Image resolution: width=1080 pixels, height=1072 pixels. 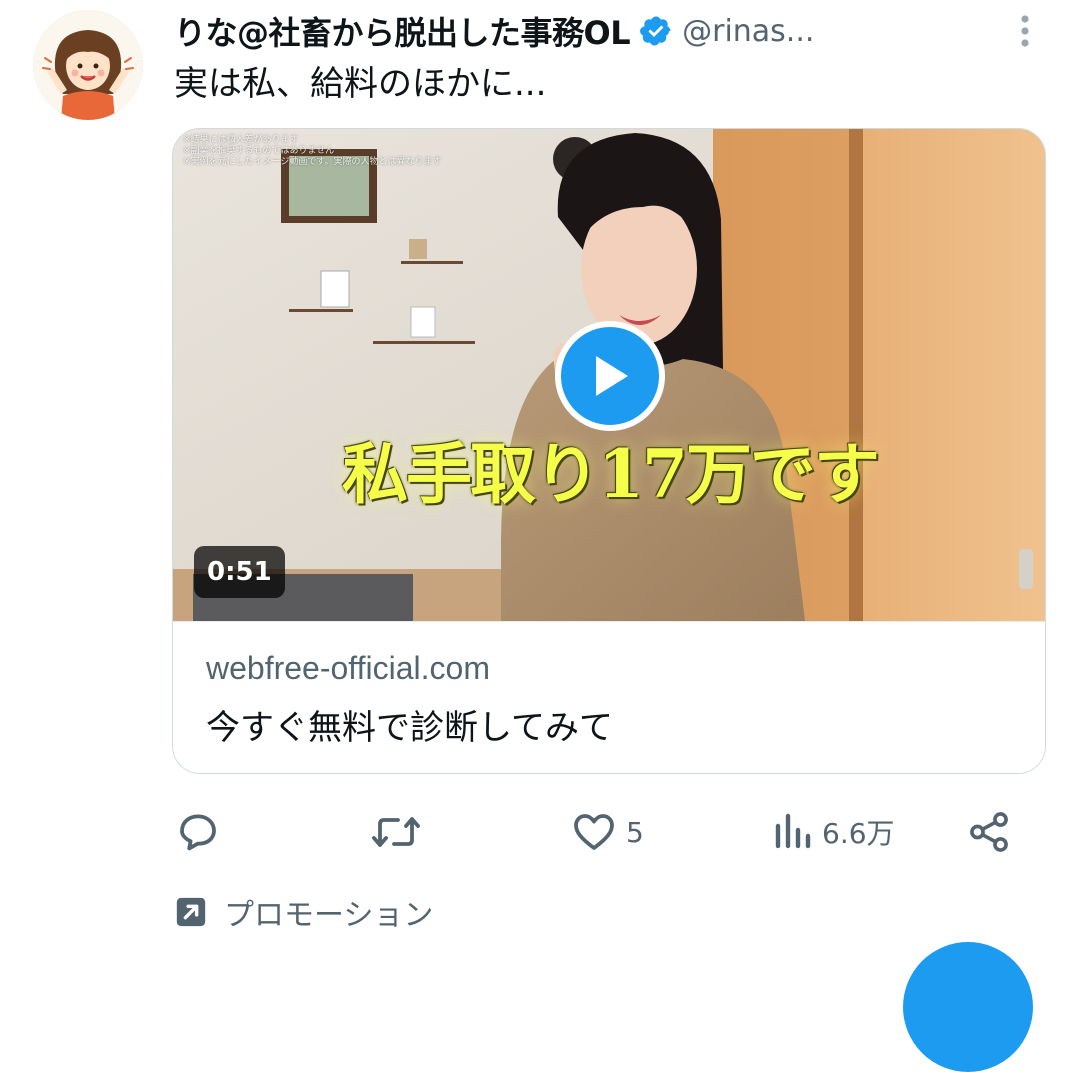 I want to click on views-chart-icon, so click(x=793, y=831).